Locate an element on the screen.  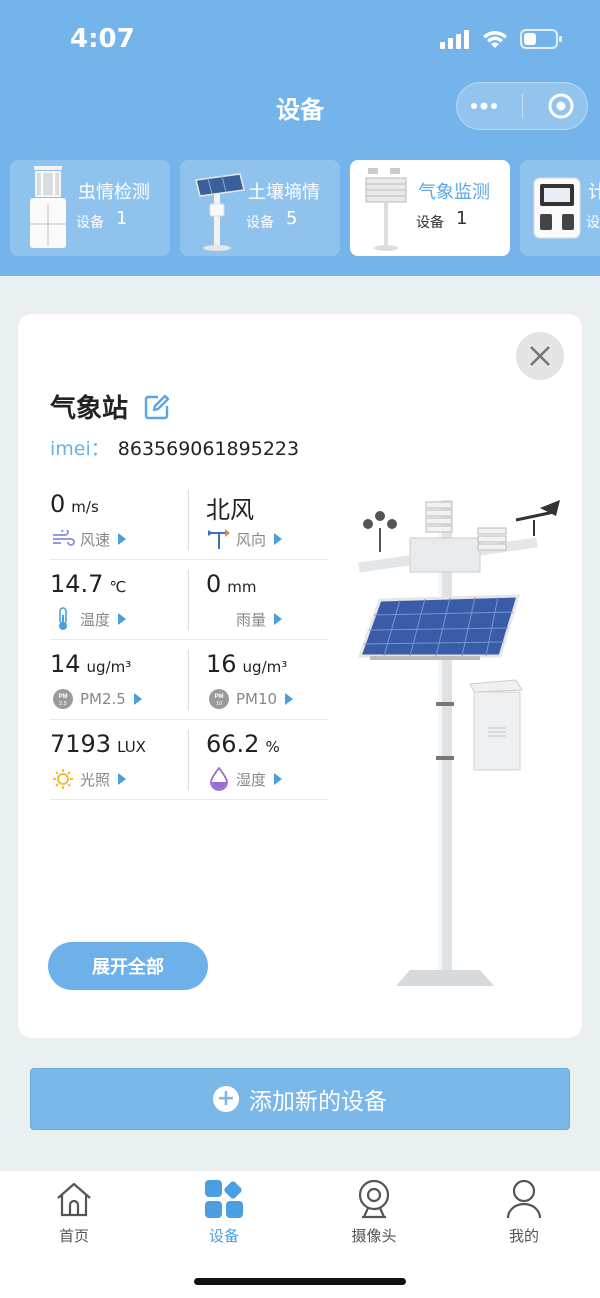
metric-value: 16 ug/m³ is located at coordinates (247, 664).